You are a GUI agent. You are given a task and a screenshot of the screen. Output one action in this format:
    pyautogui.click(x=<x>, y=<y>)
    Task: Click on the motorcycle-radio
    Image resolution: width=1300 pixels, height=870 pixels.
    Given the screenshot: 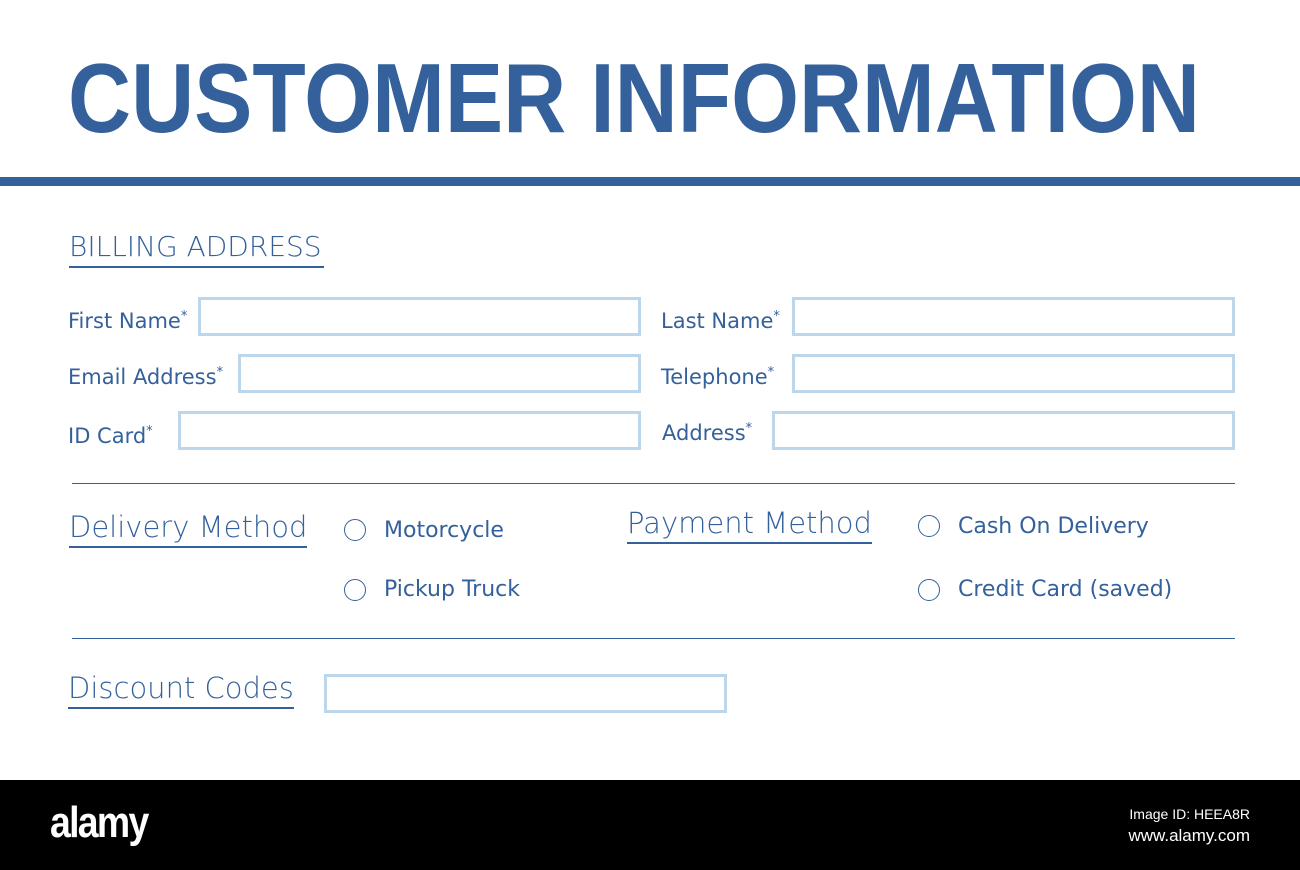 What is the action you would take?
    pyautogui.click(x=355, y=530)
    